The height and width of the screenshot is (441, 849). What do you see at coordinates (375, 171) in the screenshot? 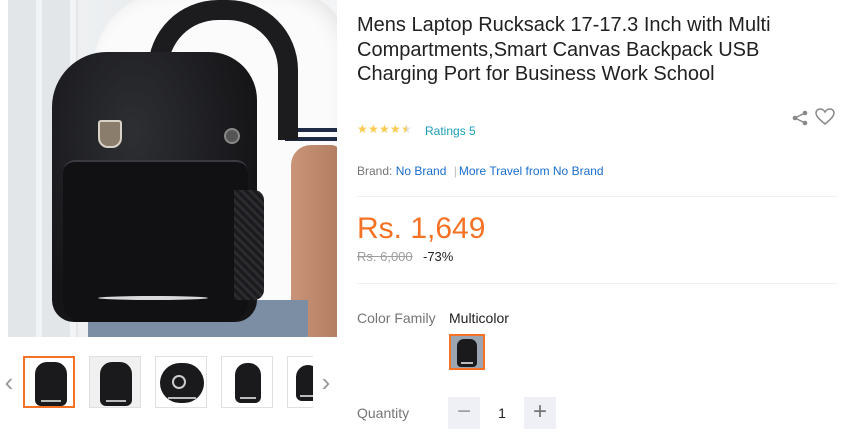
I see `brand-label: Brand:` at bounding box center [375, 171].